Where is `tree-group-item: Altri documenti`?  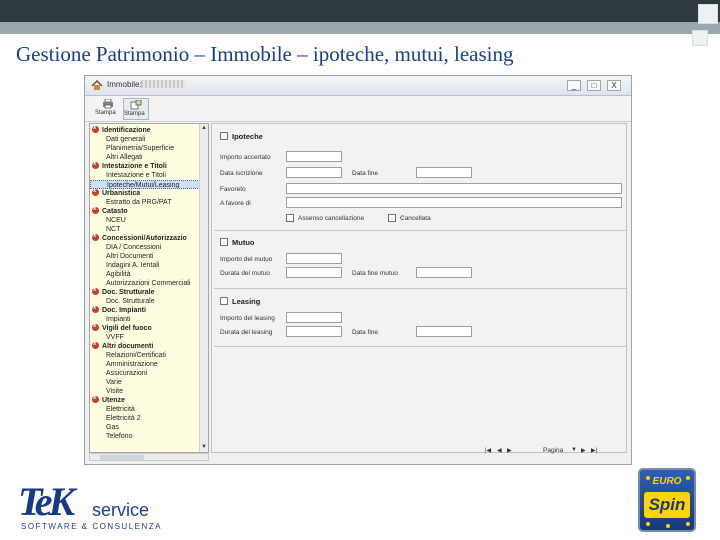
tree-group-item: Altri documenti is located at coordinates (145, 346).